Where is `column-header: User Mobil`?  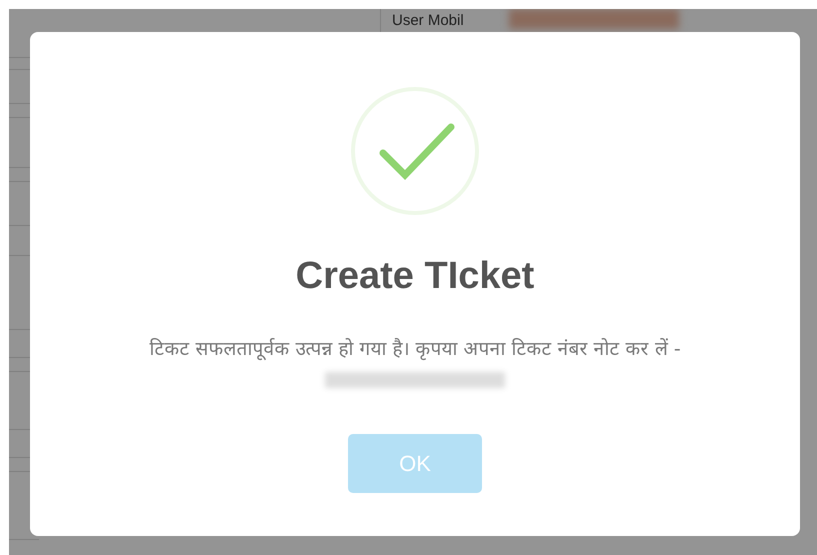 column-header: User Mobil is located at coordinates (428, 20).